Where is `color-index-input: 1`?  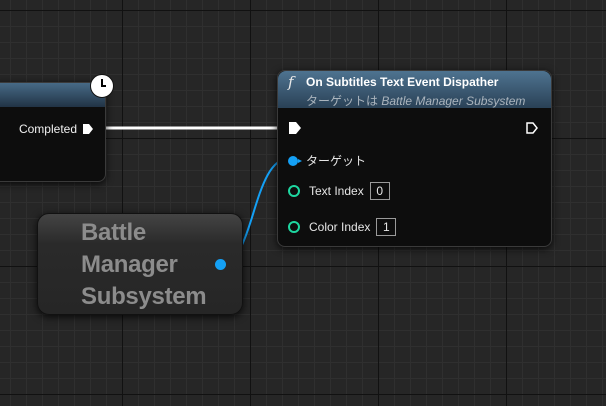
color-index-input: 1 is located at coordinates (386, 227).